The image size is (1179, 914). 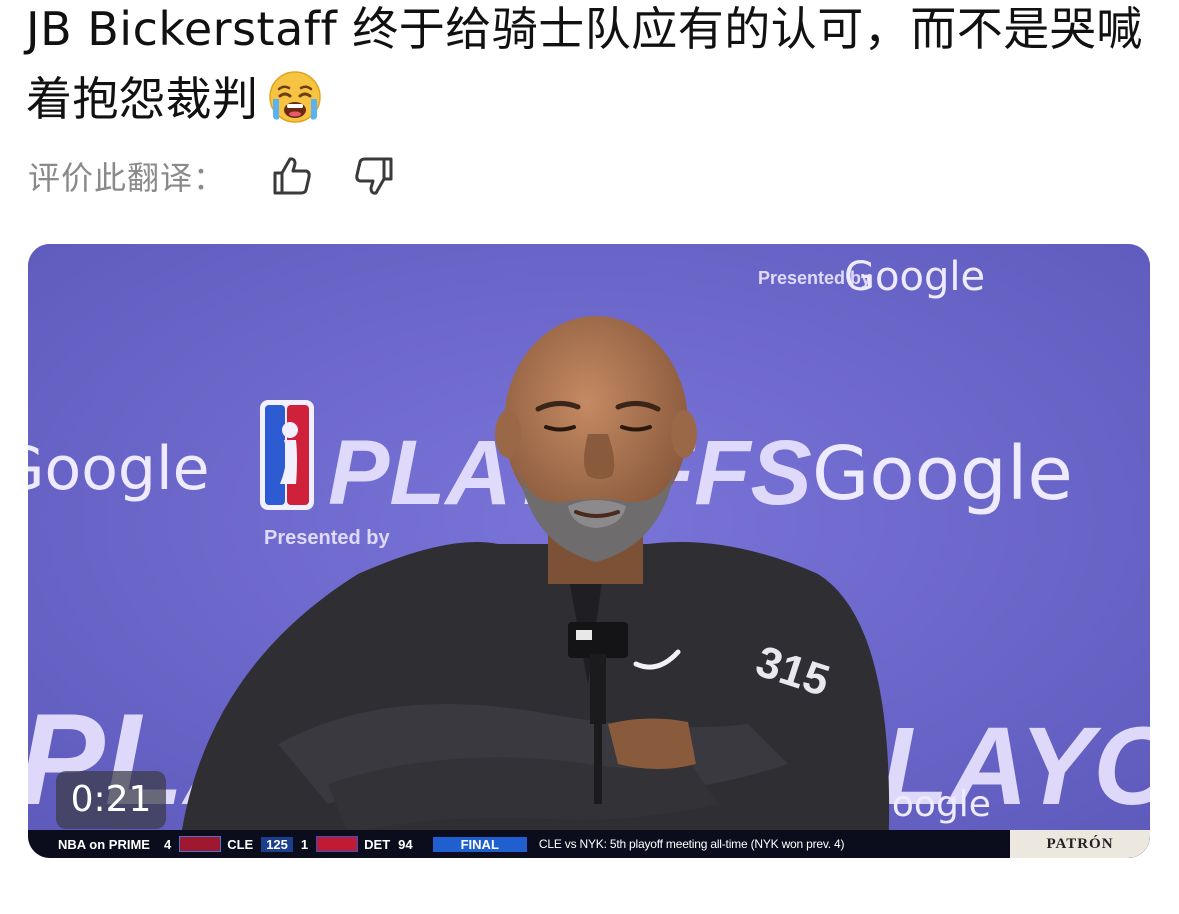 I want to click on ticker-score-b: 94, so click(x=405, y=844).